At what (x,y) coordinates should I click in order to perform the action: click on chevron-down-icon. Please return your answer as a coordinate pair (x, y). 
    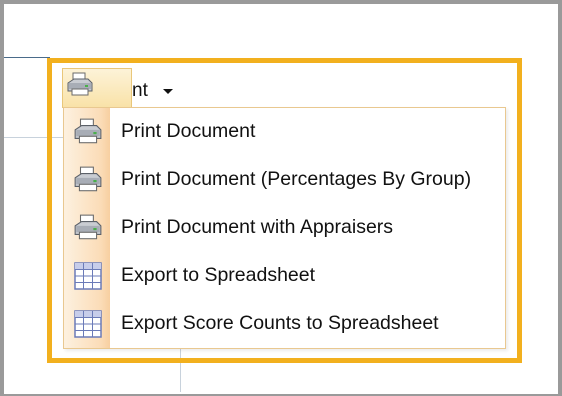
    Looking at the image, I should click on (168, 91).